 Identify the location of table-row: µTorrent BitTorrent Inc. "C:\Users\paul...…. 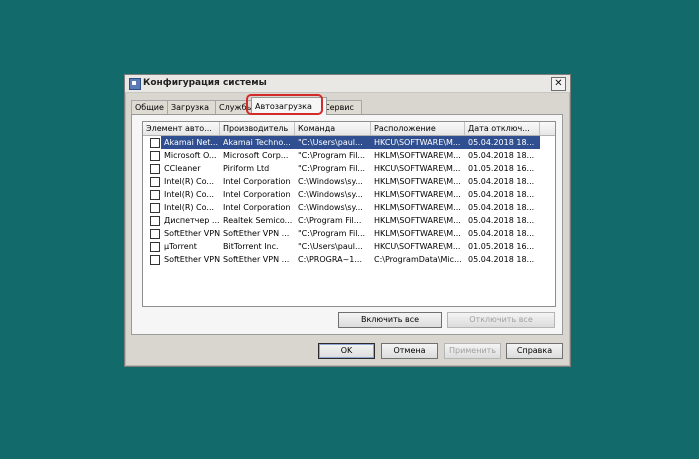
(349, 246).